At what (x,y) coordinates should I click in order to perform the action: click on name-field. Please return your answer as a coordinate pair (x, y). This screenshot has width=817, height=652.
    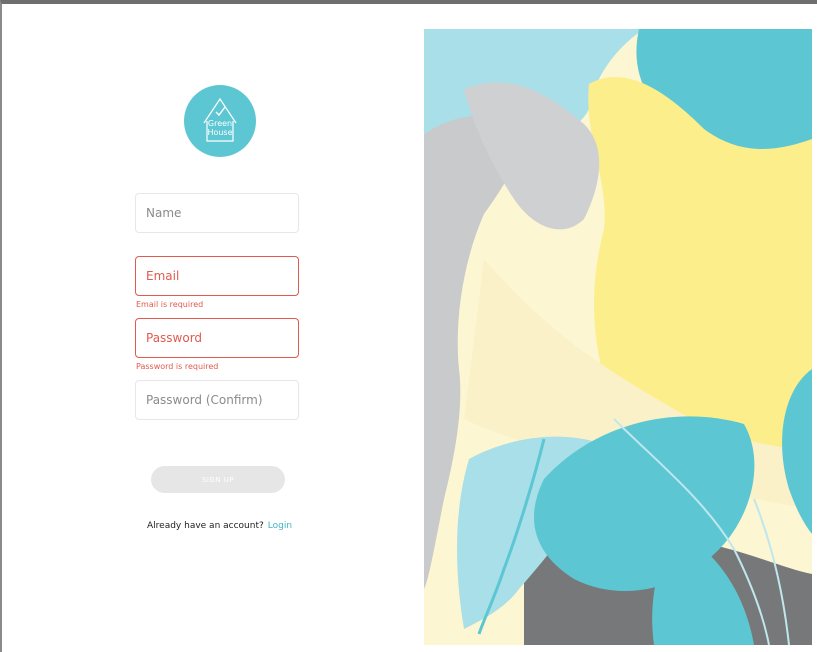
    Looking at the image, I should click on (217, 213).